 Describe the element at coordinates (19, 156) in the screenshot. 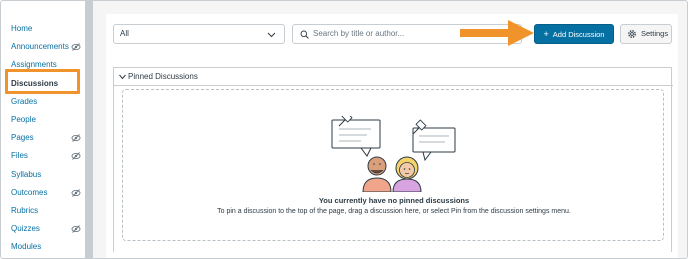

I see `nav-item-label: Files` at that location.